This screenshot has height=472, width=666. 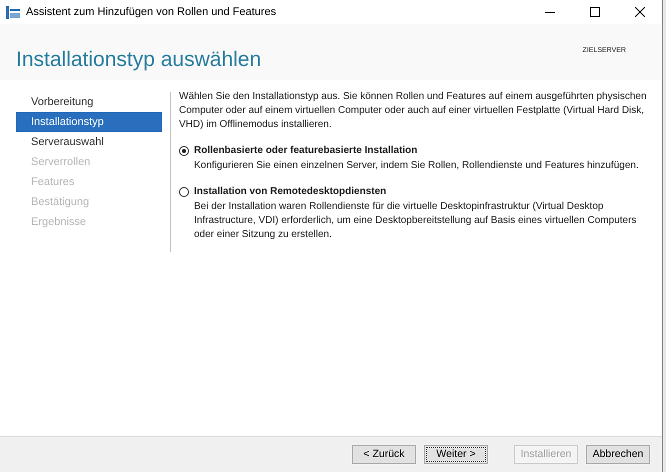 I want to click on app-icon, so click(x=13, y=12).